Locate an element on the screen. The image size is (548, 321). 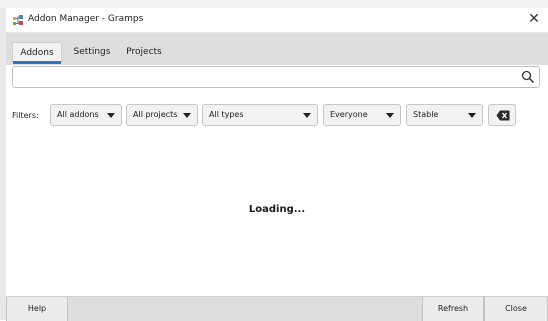
active-tab-indicator is located at coordinates (37, 62).